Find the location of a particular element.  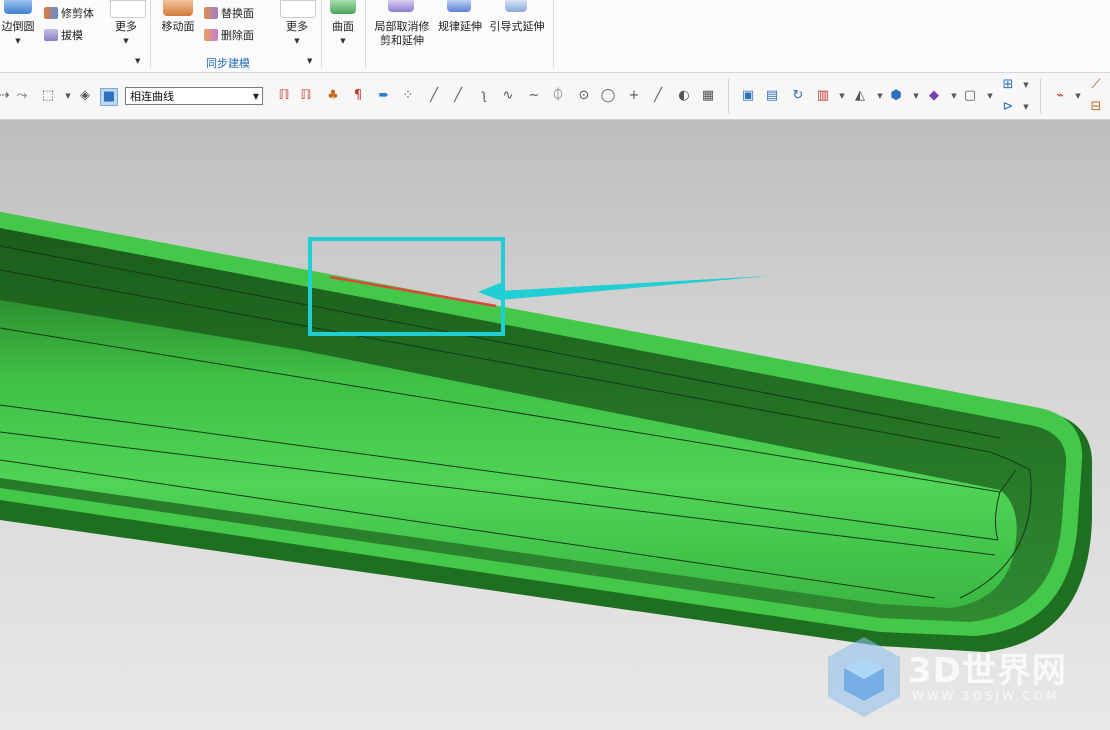

dimension-icon: ⟋ is located at coordinates (1096, 85).